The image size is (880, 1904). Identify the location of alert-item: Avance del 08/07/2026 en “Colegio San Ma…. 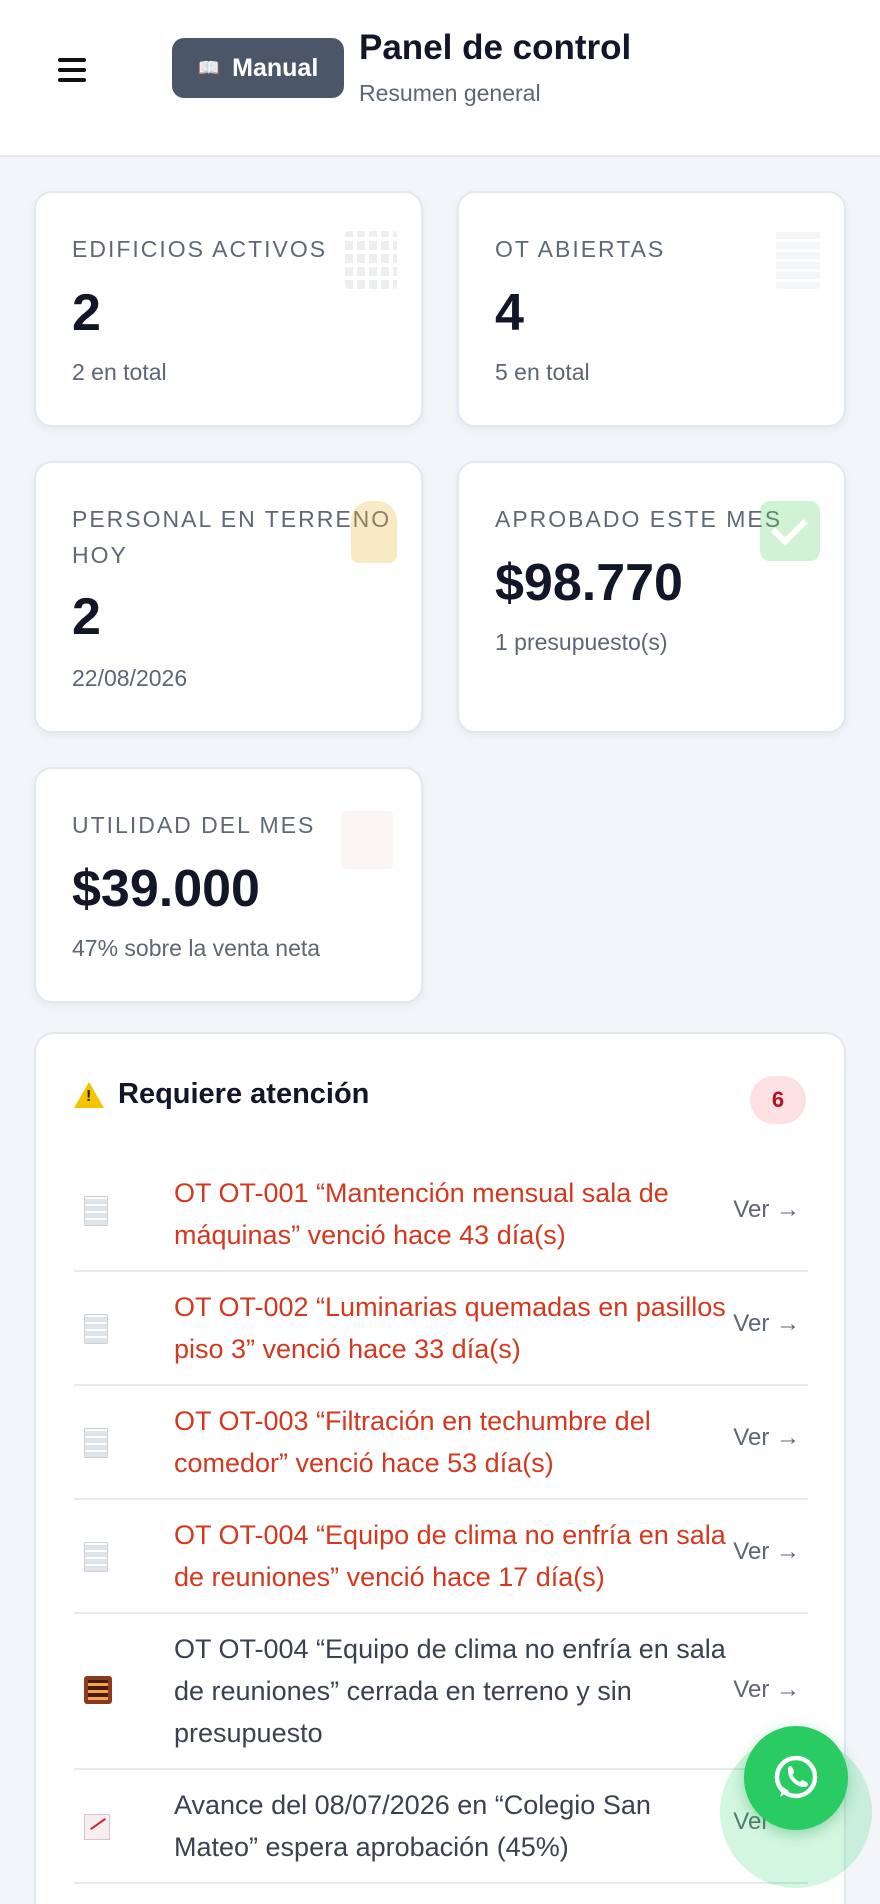
(441, 1827).